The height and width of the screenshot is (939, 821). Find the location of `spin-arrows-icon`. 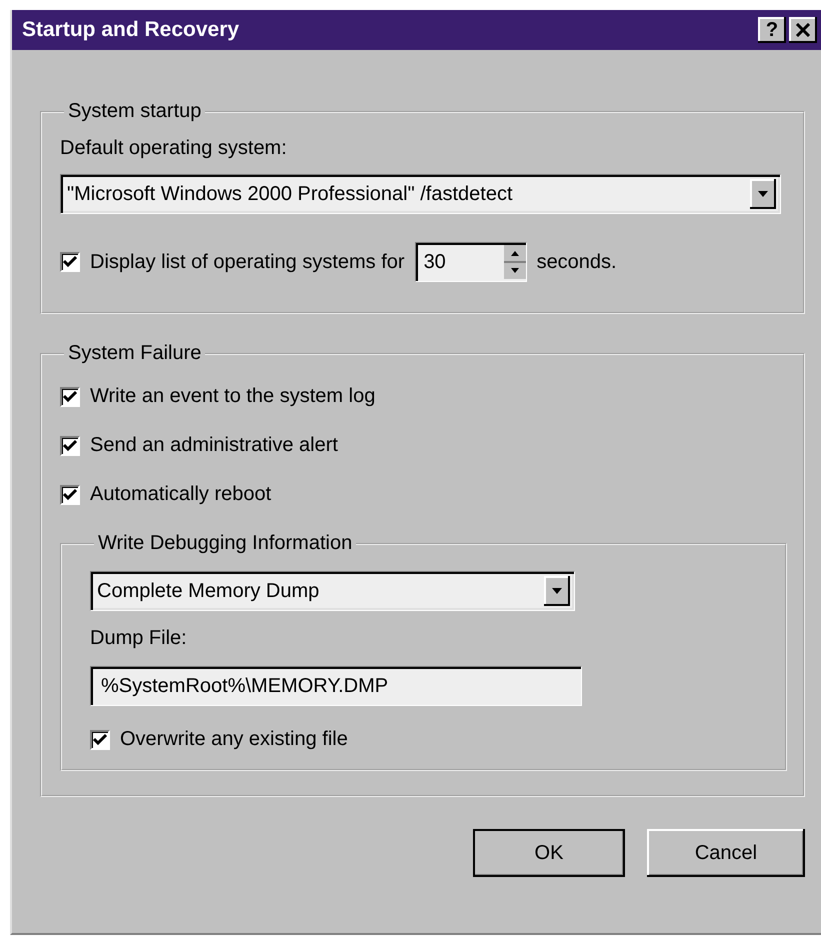

spin-arrows-icon is located at coordinates (515, 262).